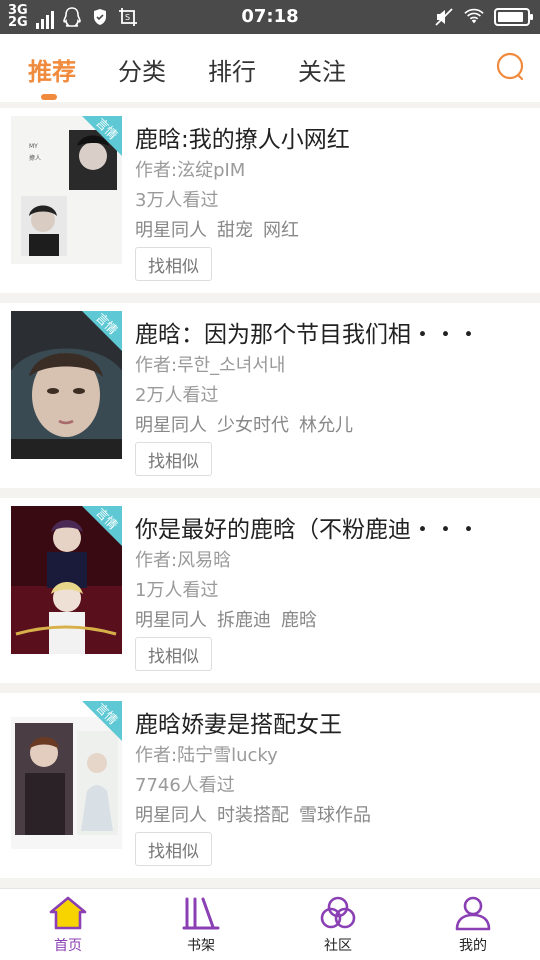 Image resolution: width=540 pixels, height=960 pixels. I want to click on svg-text: MY, so click(33, 146).